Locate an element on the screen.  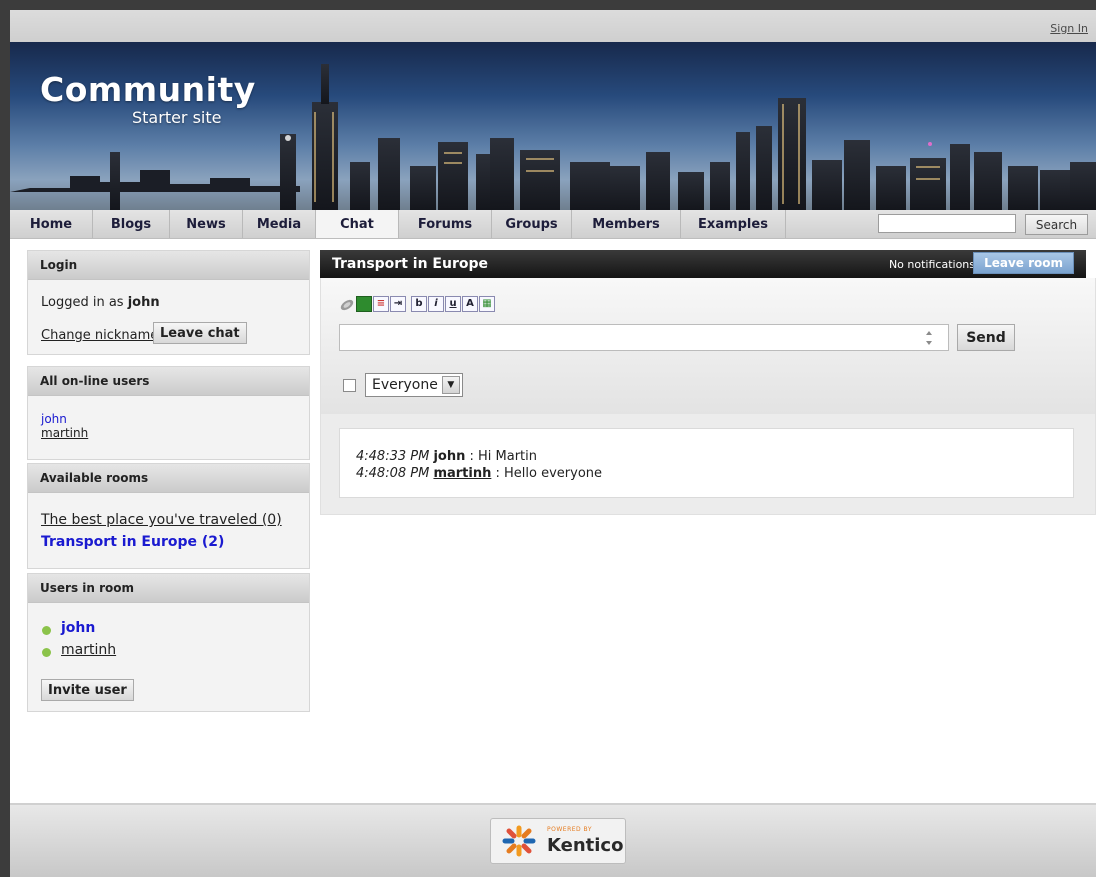
footer: POWERED BY Kentico is located at coordinates (553, 840).